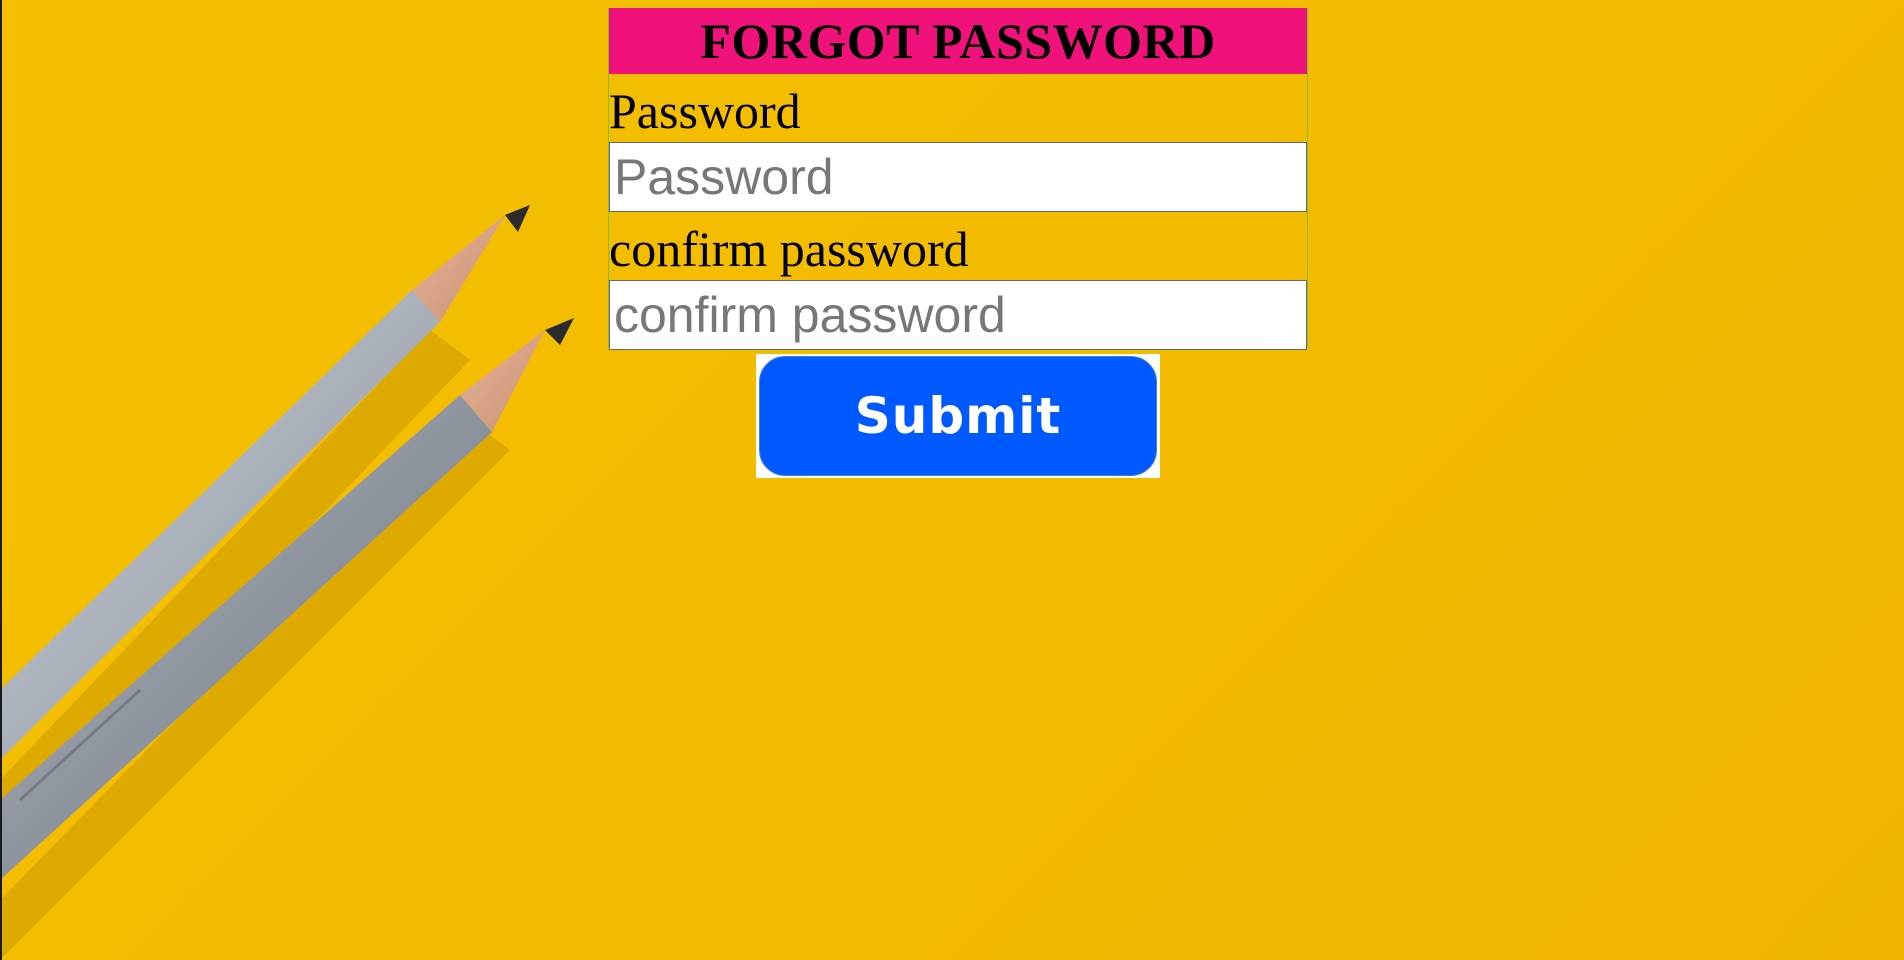 The width and height of the screenshot is (1904, 960). What do you see at coordinates (958, 315) in the screenshot?
I see `confirm-password-input` at bounding box center [958, 315].